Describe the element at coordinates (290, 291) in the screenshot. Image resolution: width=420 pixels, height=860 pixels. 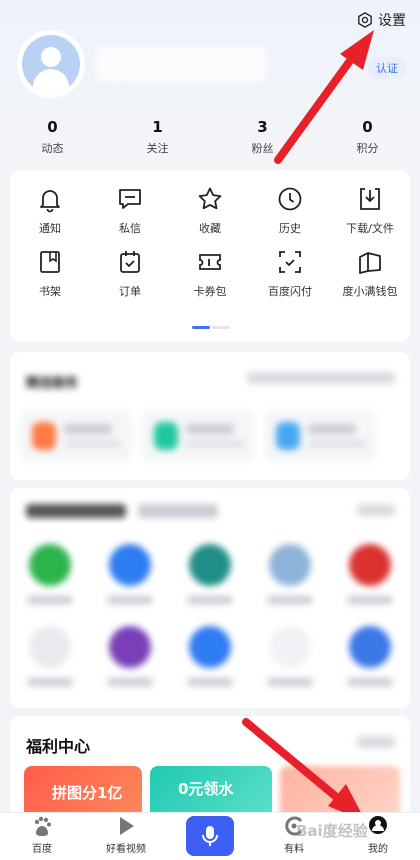
I see `tool-label: 百度闪付` at that location.